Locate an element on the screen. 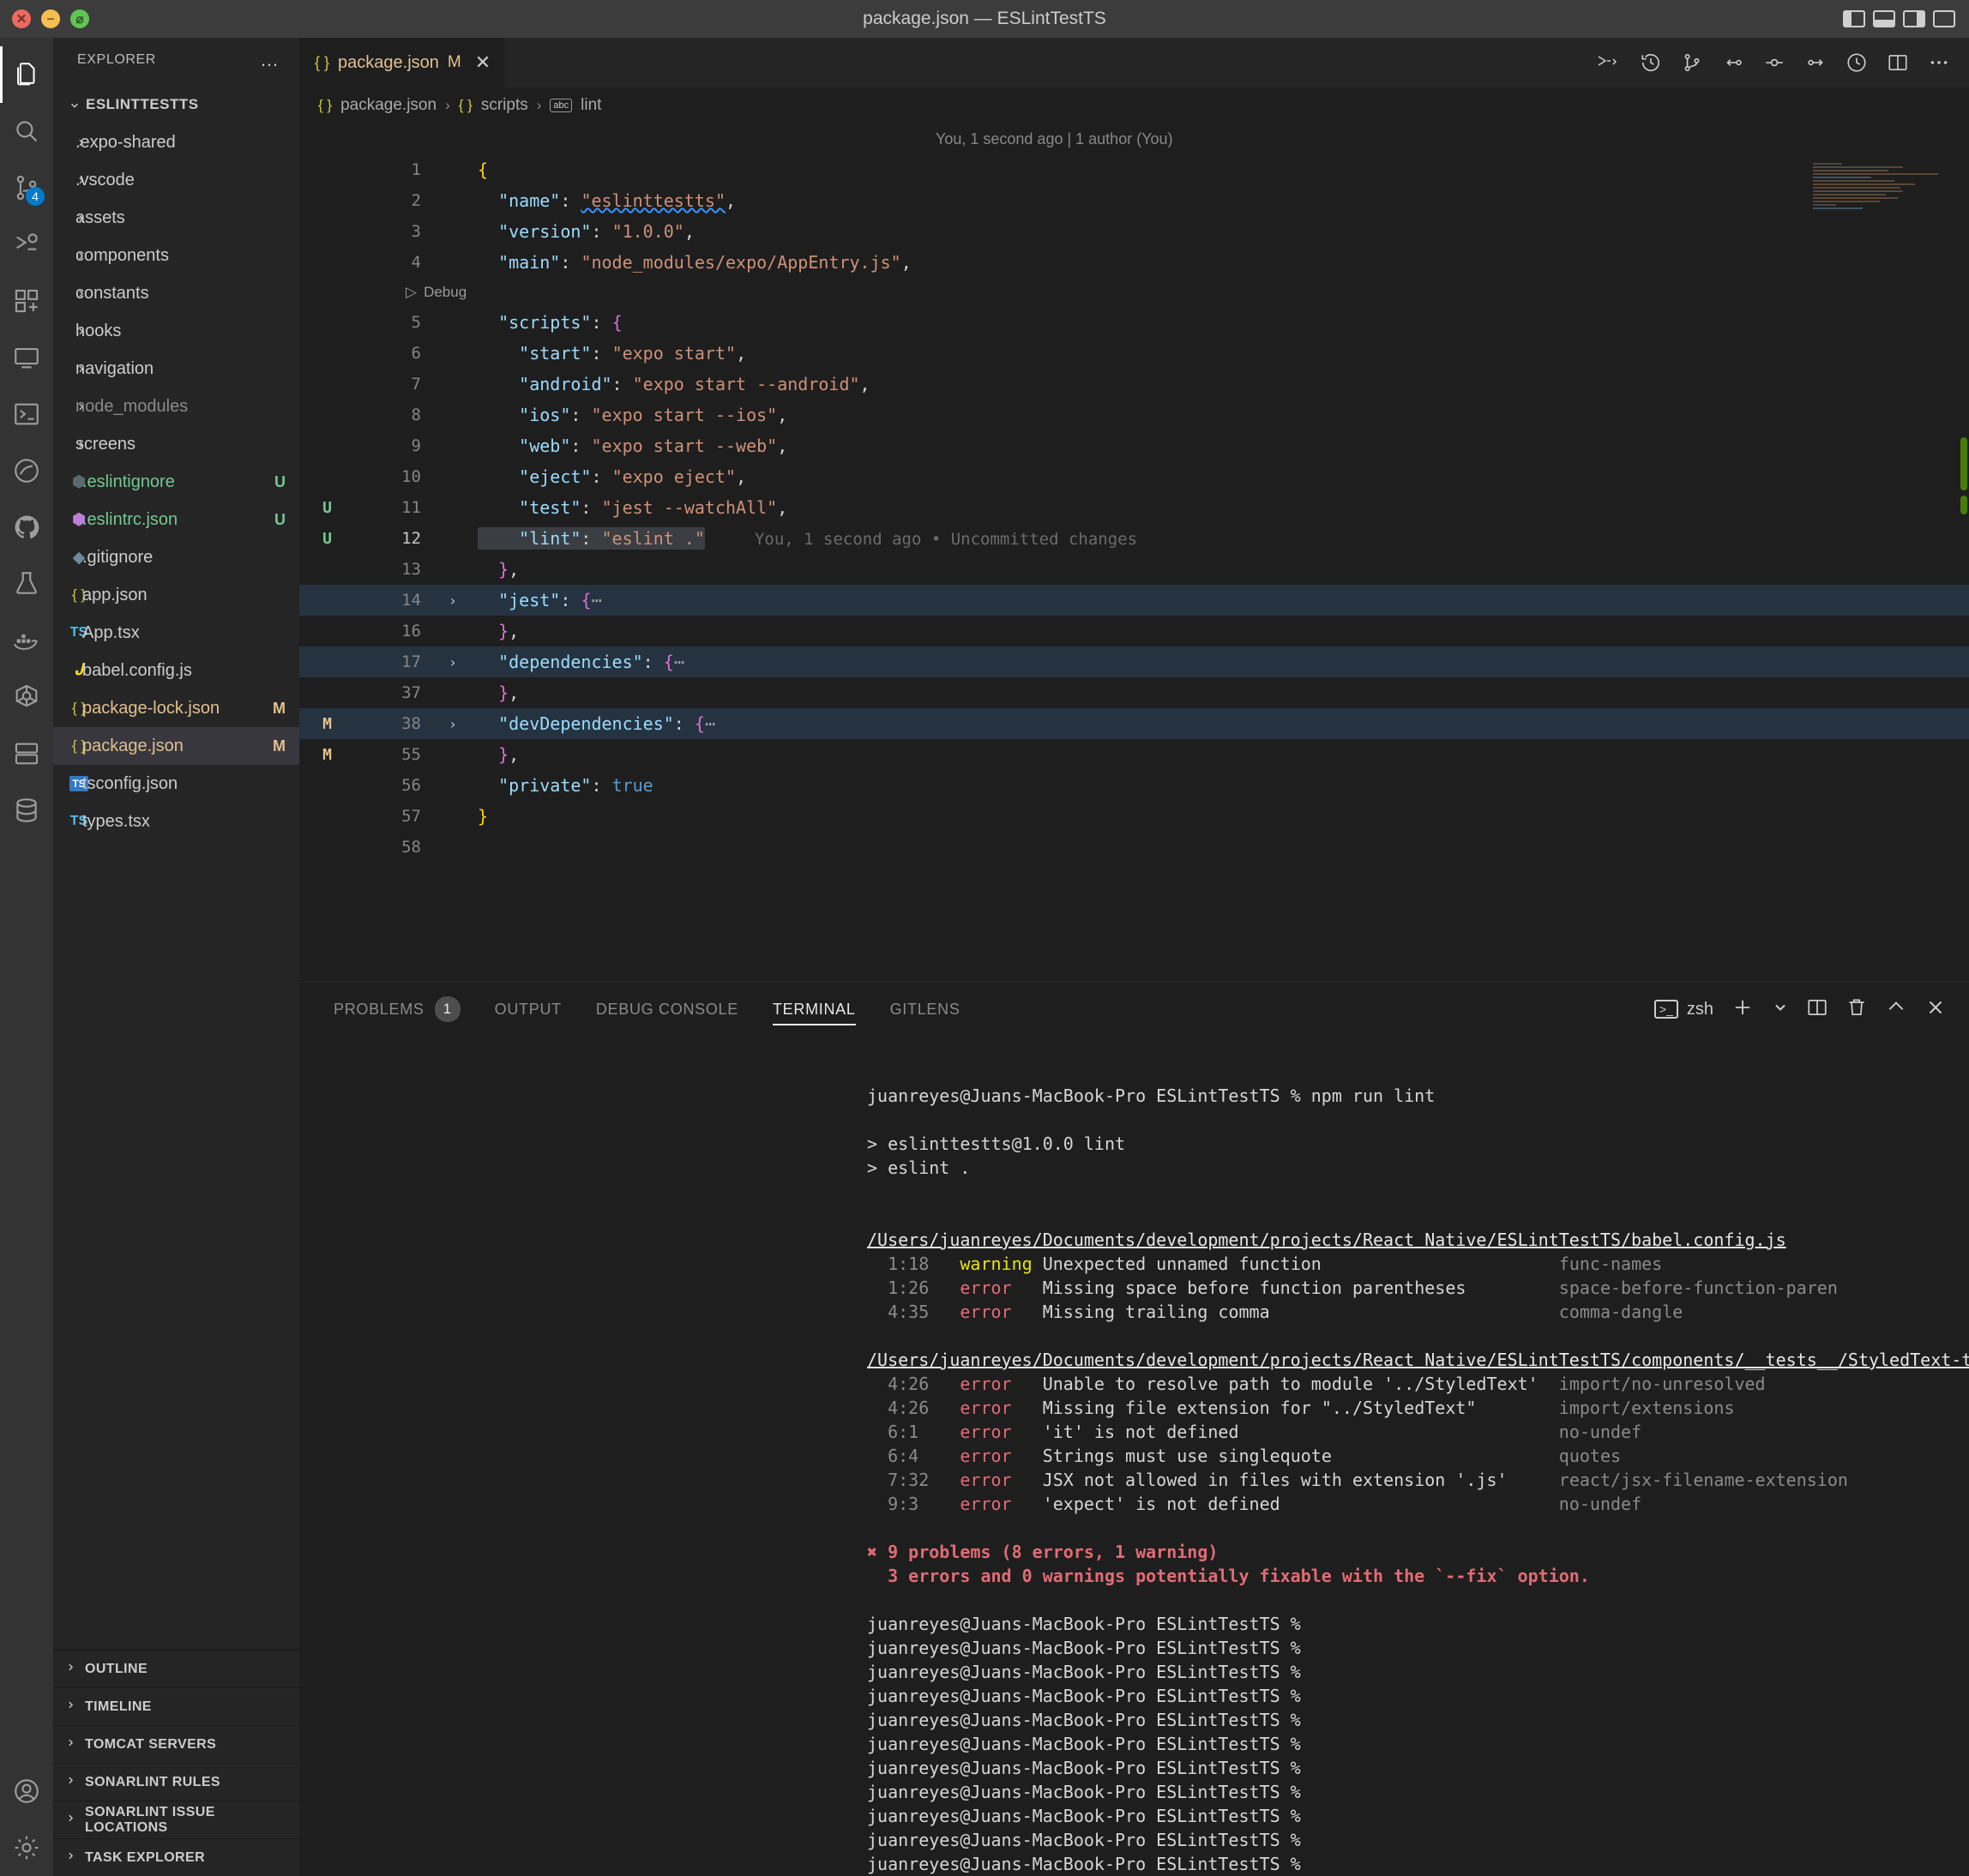 The height and width of the screenshot is (1876, 1969). code-text: "devDependencies": {⋯ is located at coordinates (590, 723).